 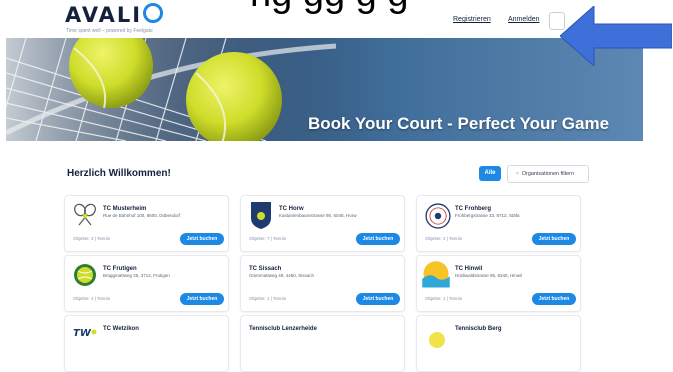 I want to click on availio-logo: AVALI, so click(x=114, y=15).